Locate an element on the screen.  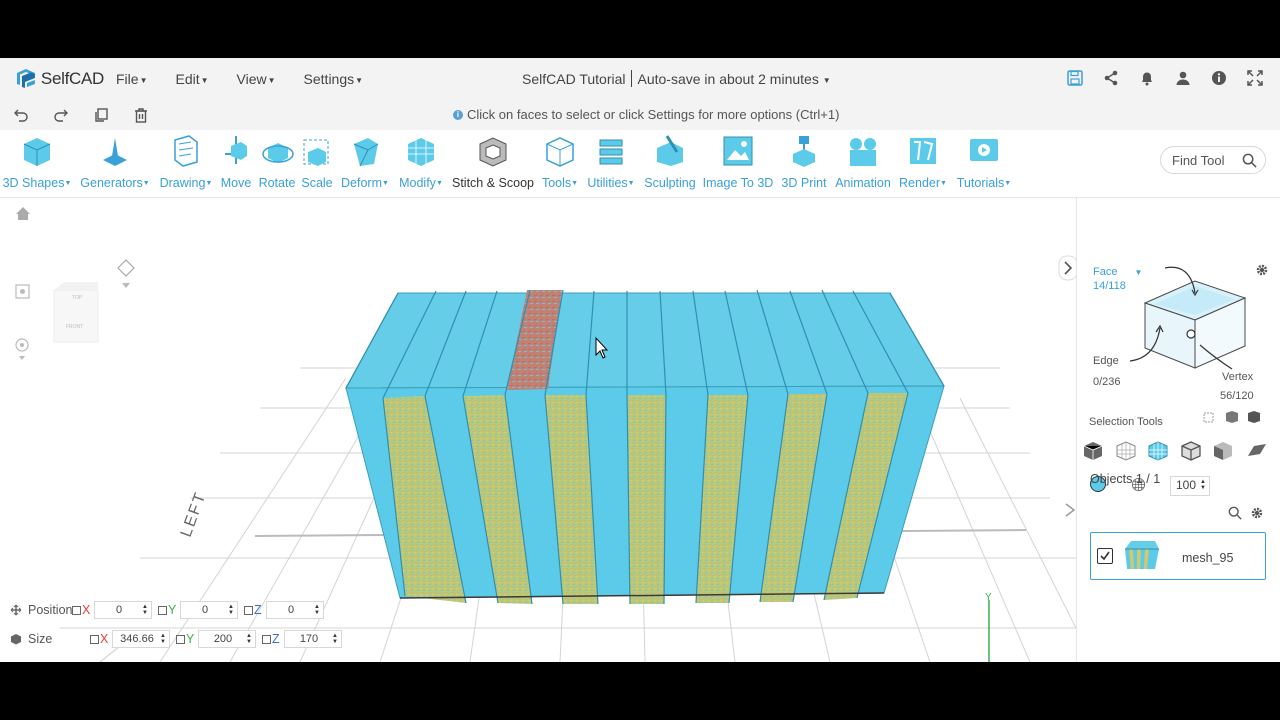
menu-file: File▼ is located at coordinates (131, 79).